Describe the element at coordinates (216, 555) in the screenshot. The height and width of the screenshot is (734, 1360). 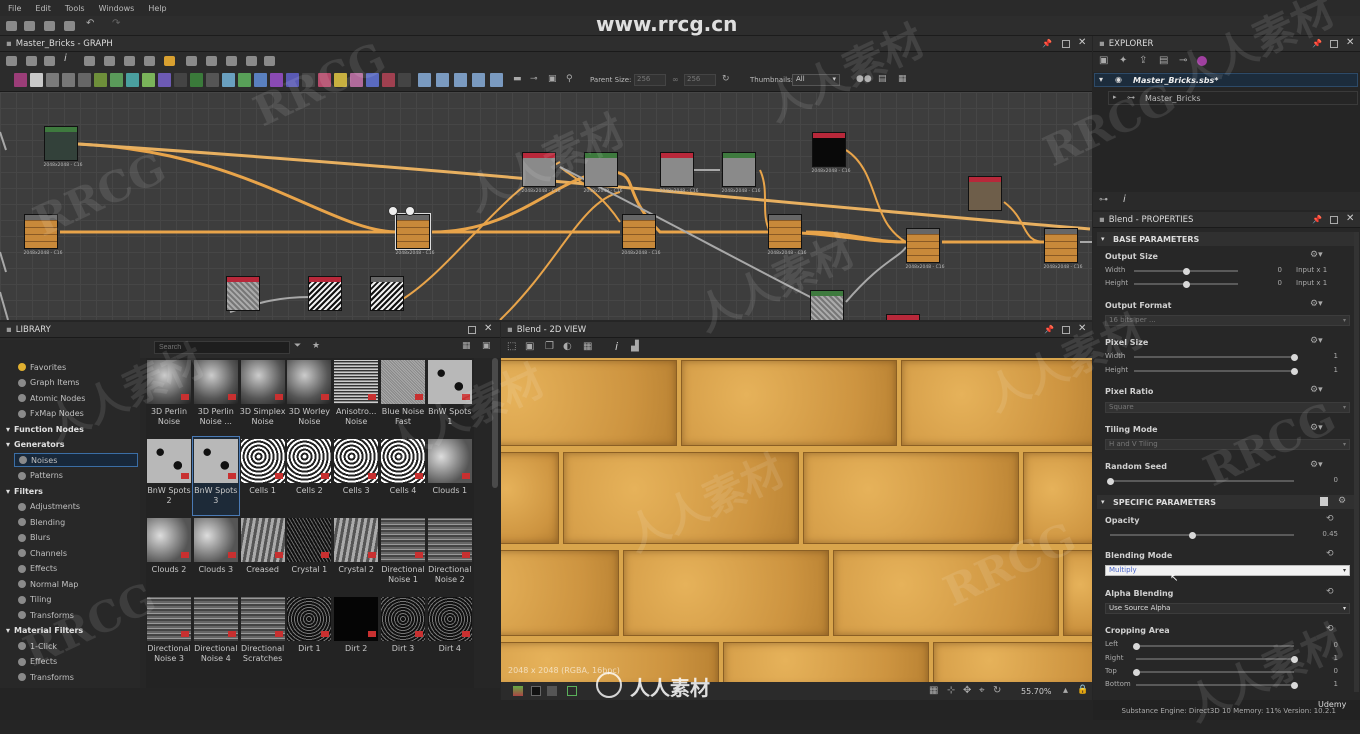
I see `library-thumbnail: Clouds 3` at that location.